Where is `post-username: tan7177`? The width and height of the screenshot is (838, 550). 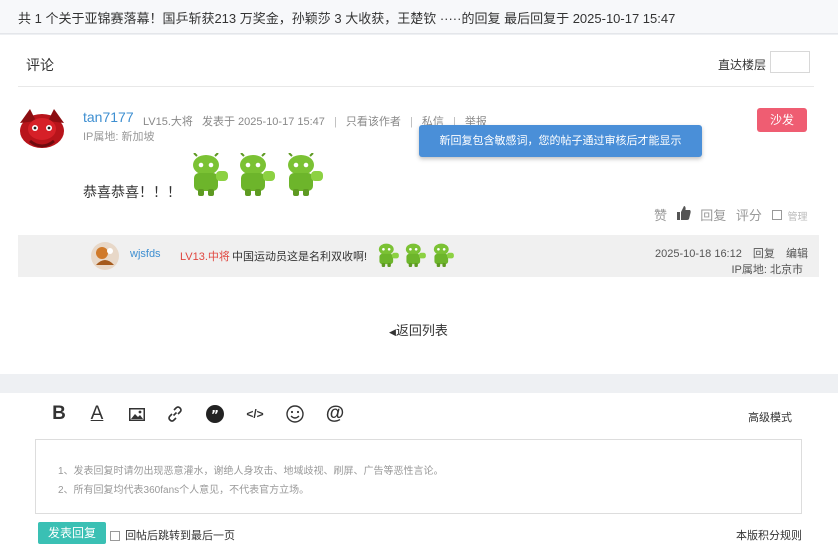 post-username: tan7177 is located at coordinates (108, 117).